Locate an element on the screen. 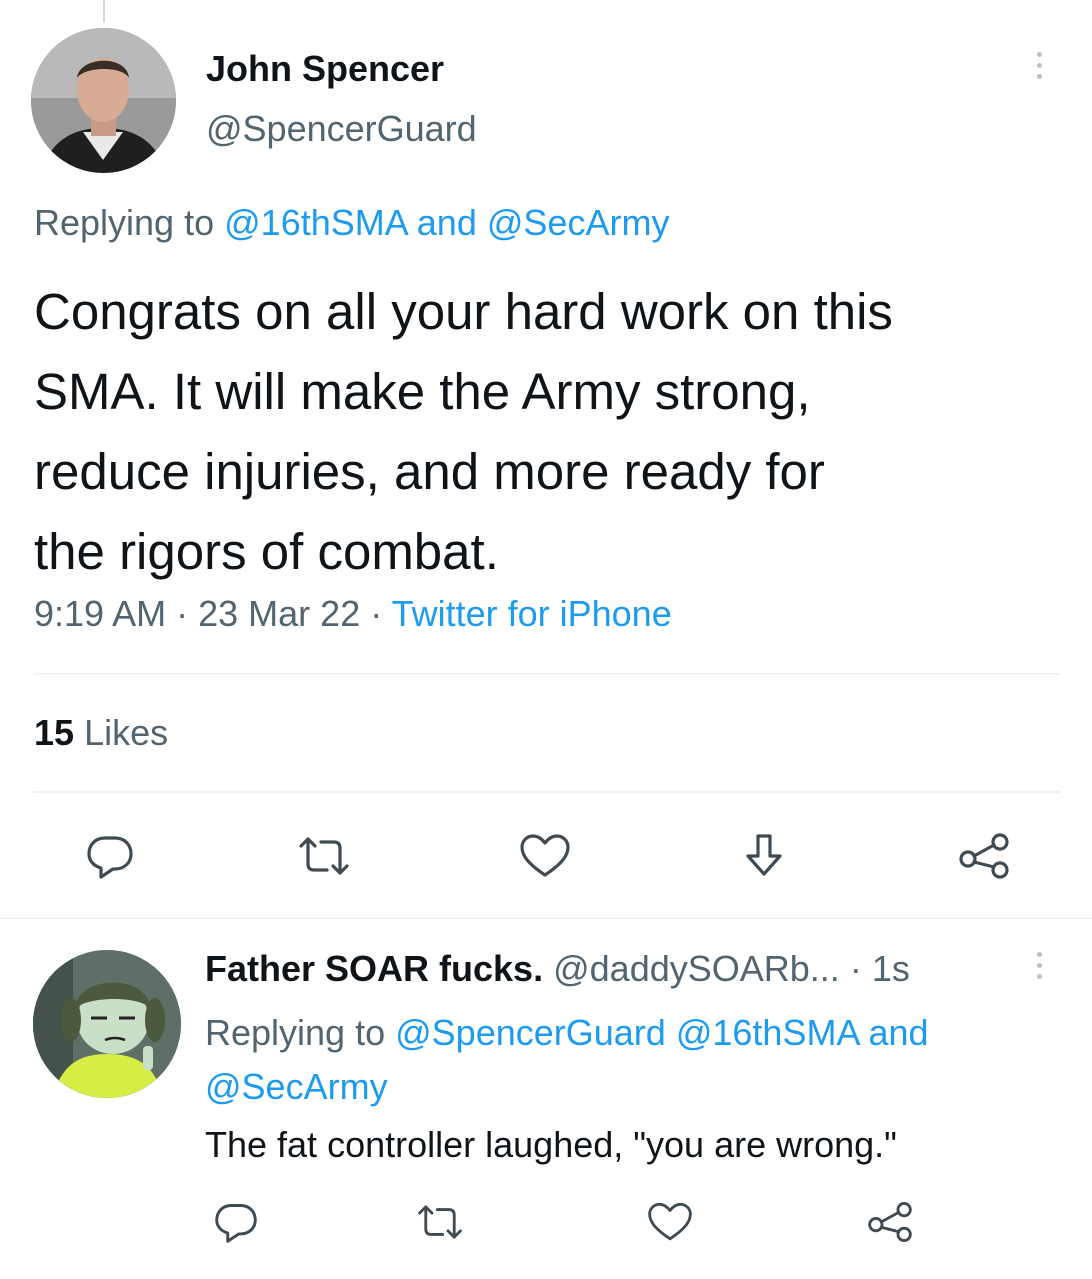 The height and width of the screenshot is (1279, 1092). reply-share-button is located at coordinates (890, 1222).